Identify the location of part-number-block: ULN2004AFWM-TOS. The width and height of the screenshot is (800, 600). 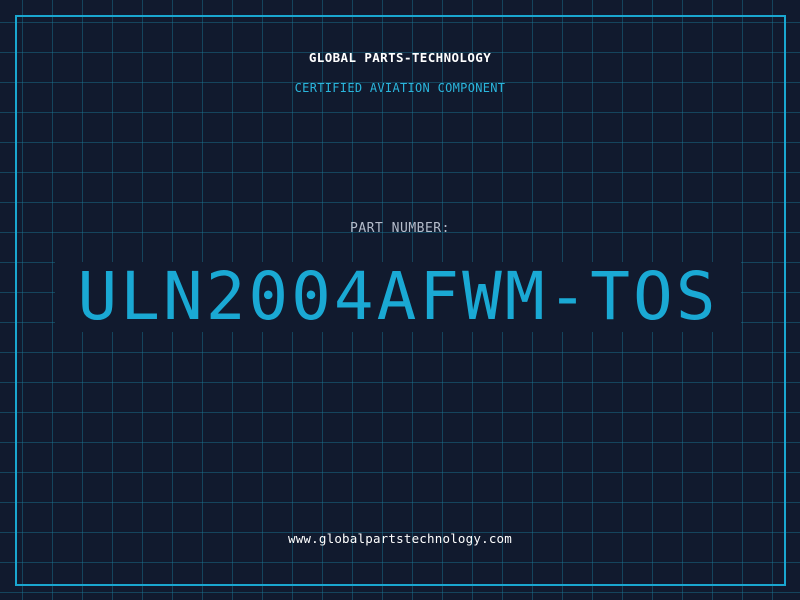
(398, 297).